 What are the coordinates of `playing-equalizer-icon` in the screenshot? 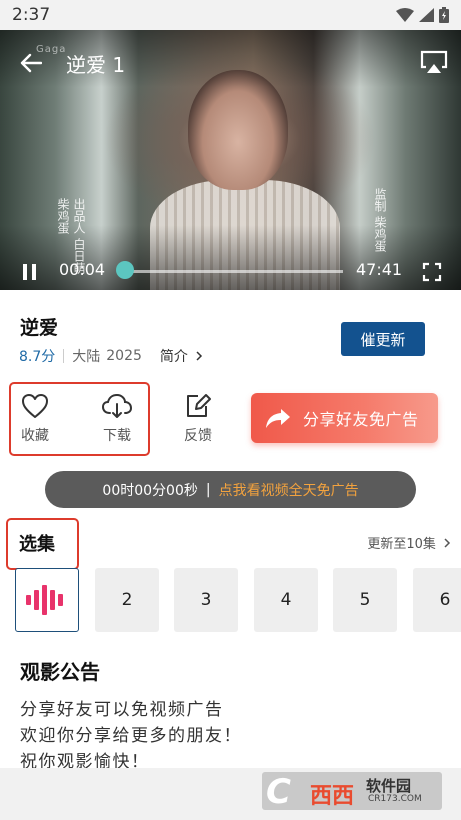 It's located at (44, 600).